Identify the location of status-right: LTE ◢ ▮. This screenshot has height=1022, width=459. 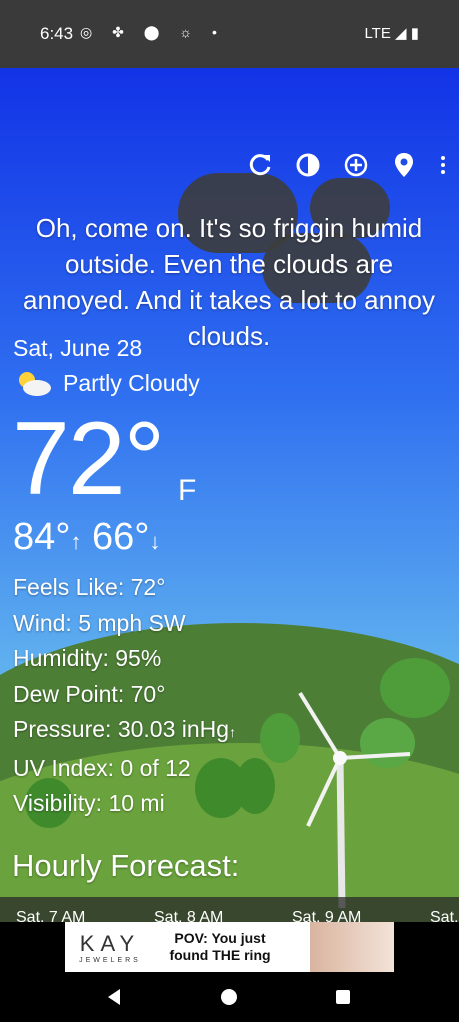
(391, 33).